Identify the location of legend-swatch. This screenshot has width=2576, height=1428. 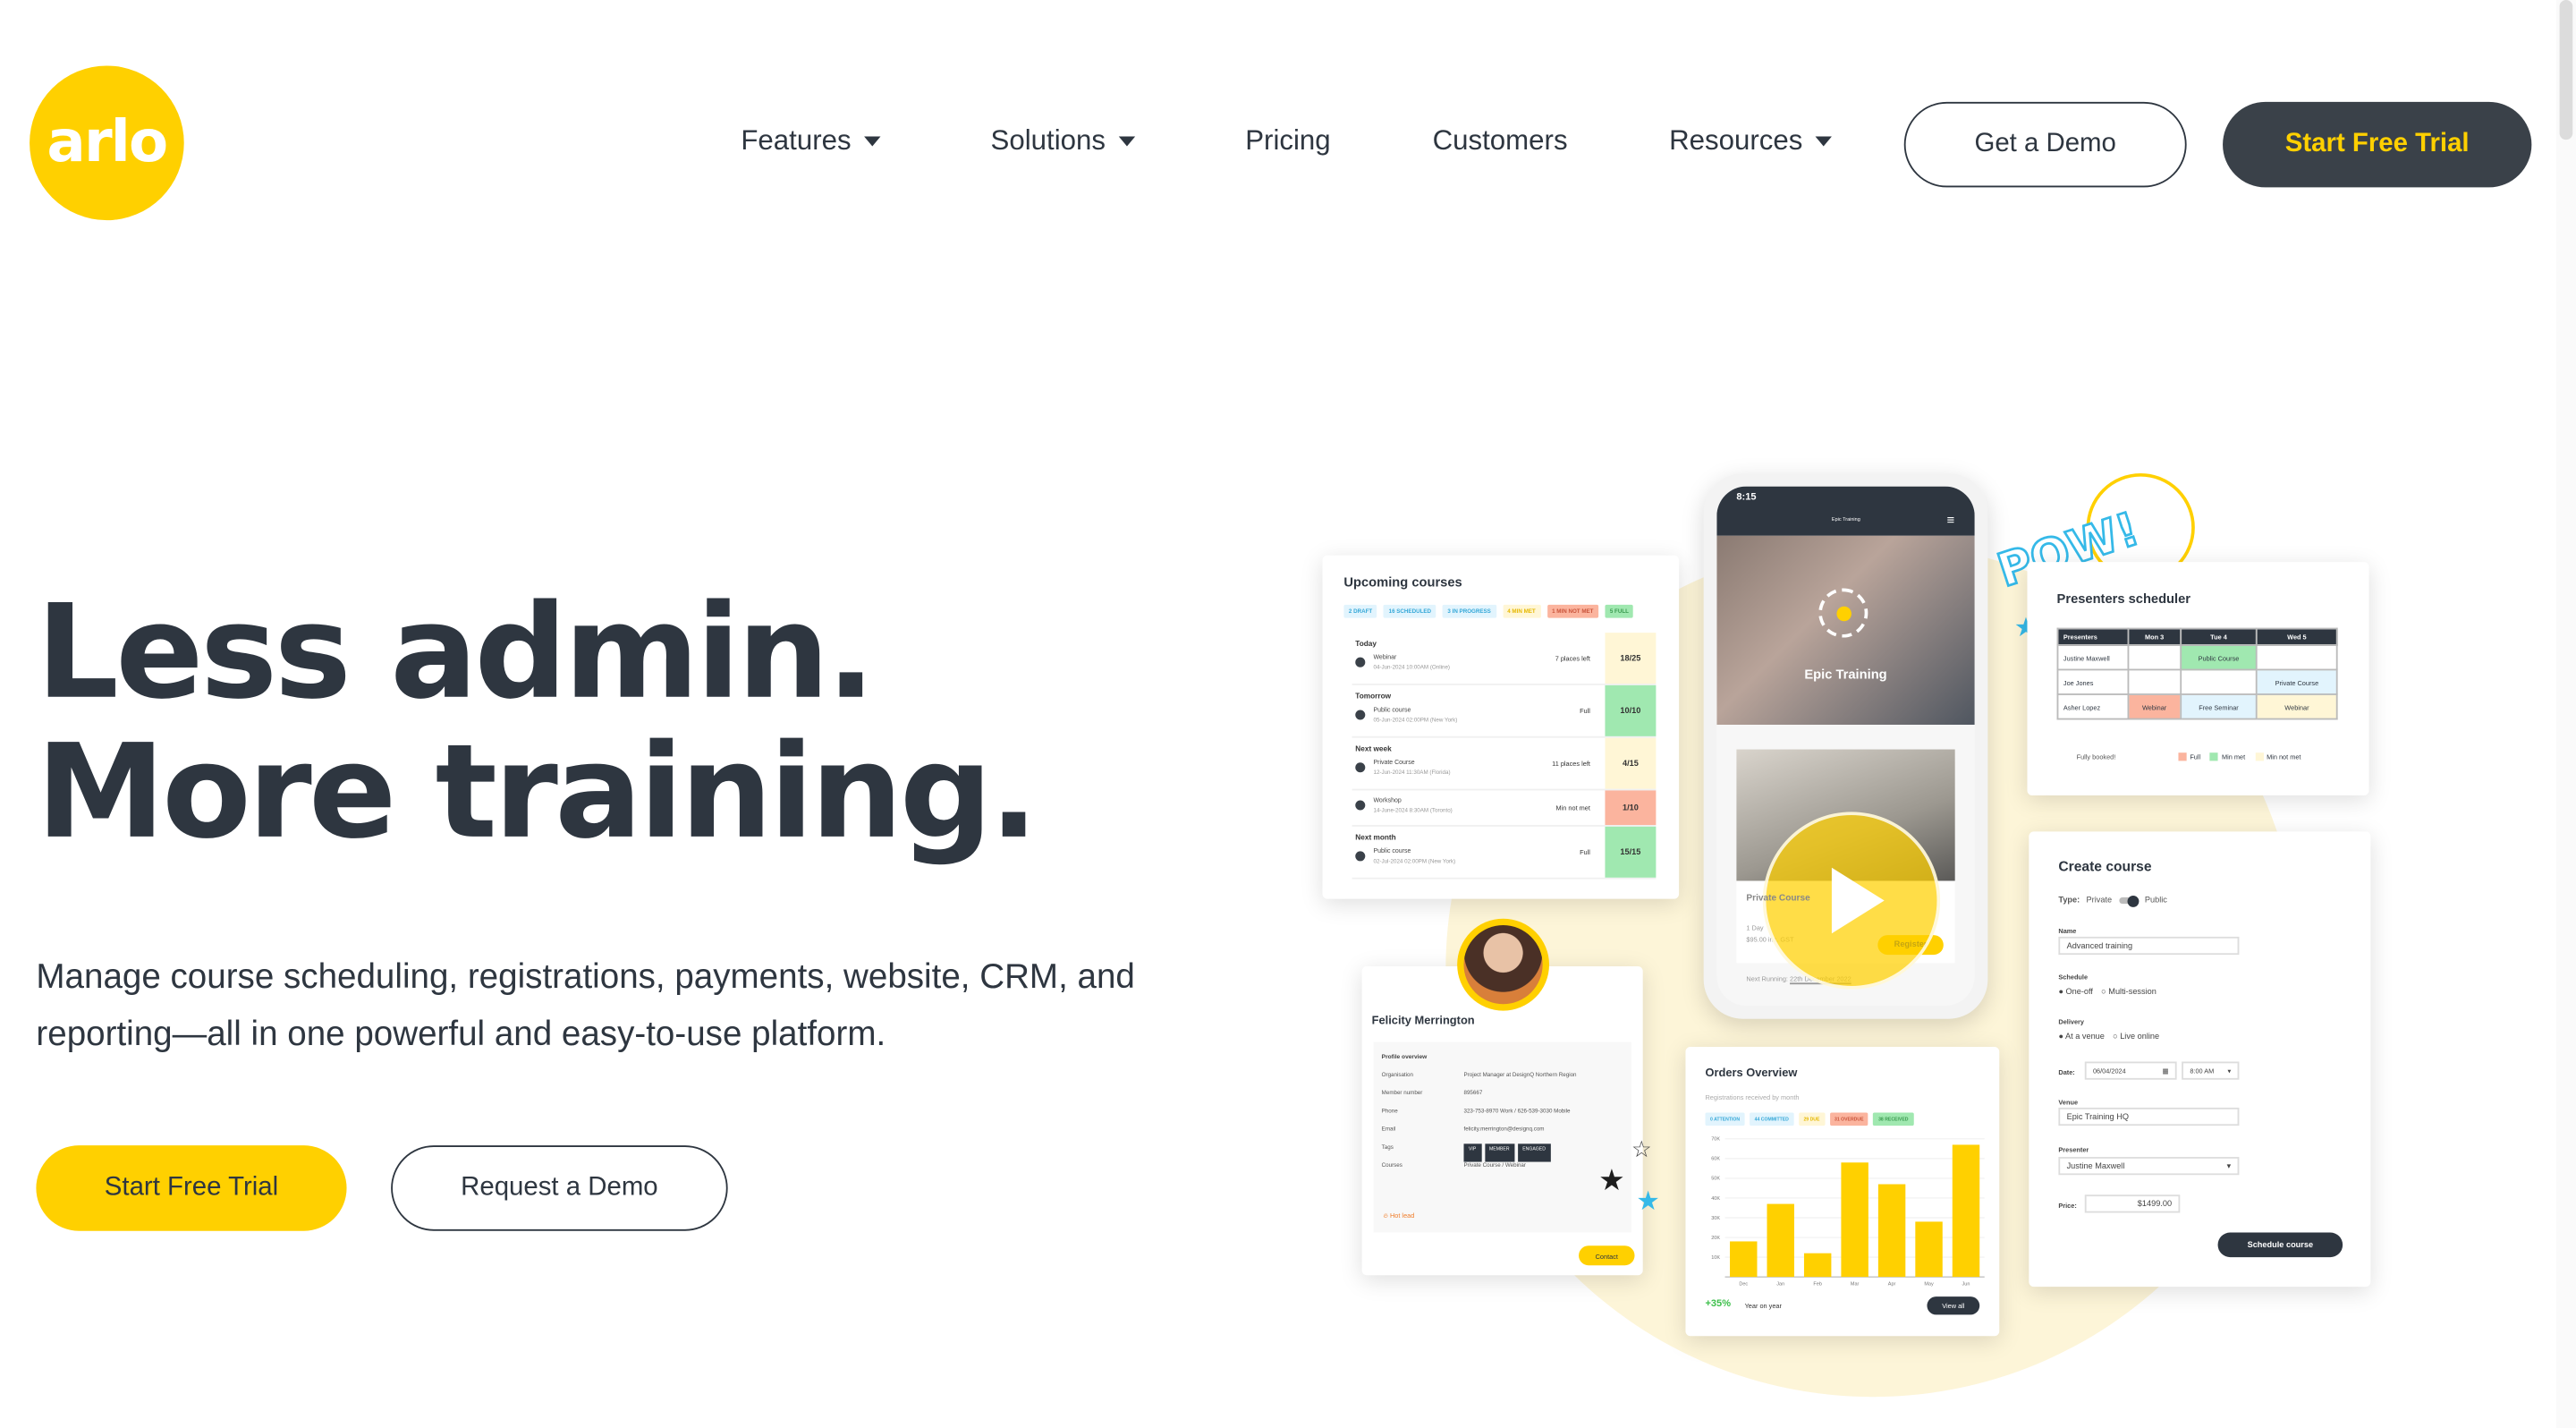
(2182, 756).